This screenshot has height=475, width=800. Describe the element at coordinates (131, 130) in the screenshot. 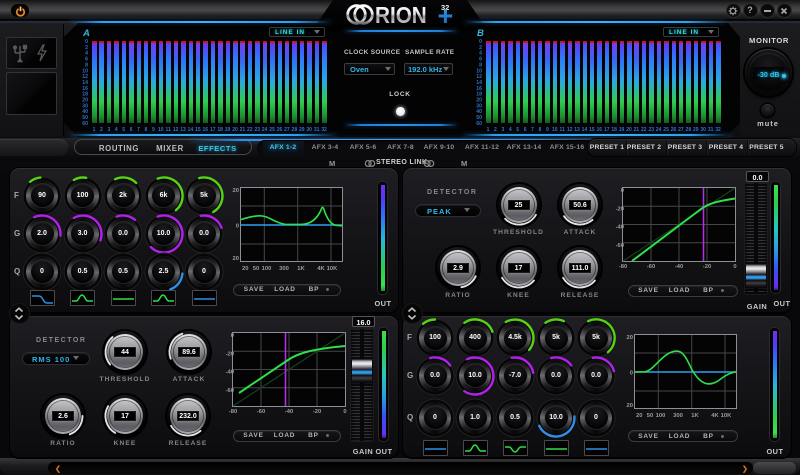

I see `svg-text: 6` at that location.